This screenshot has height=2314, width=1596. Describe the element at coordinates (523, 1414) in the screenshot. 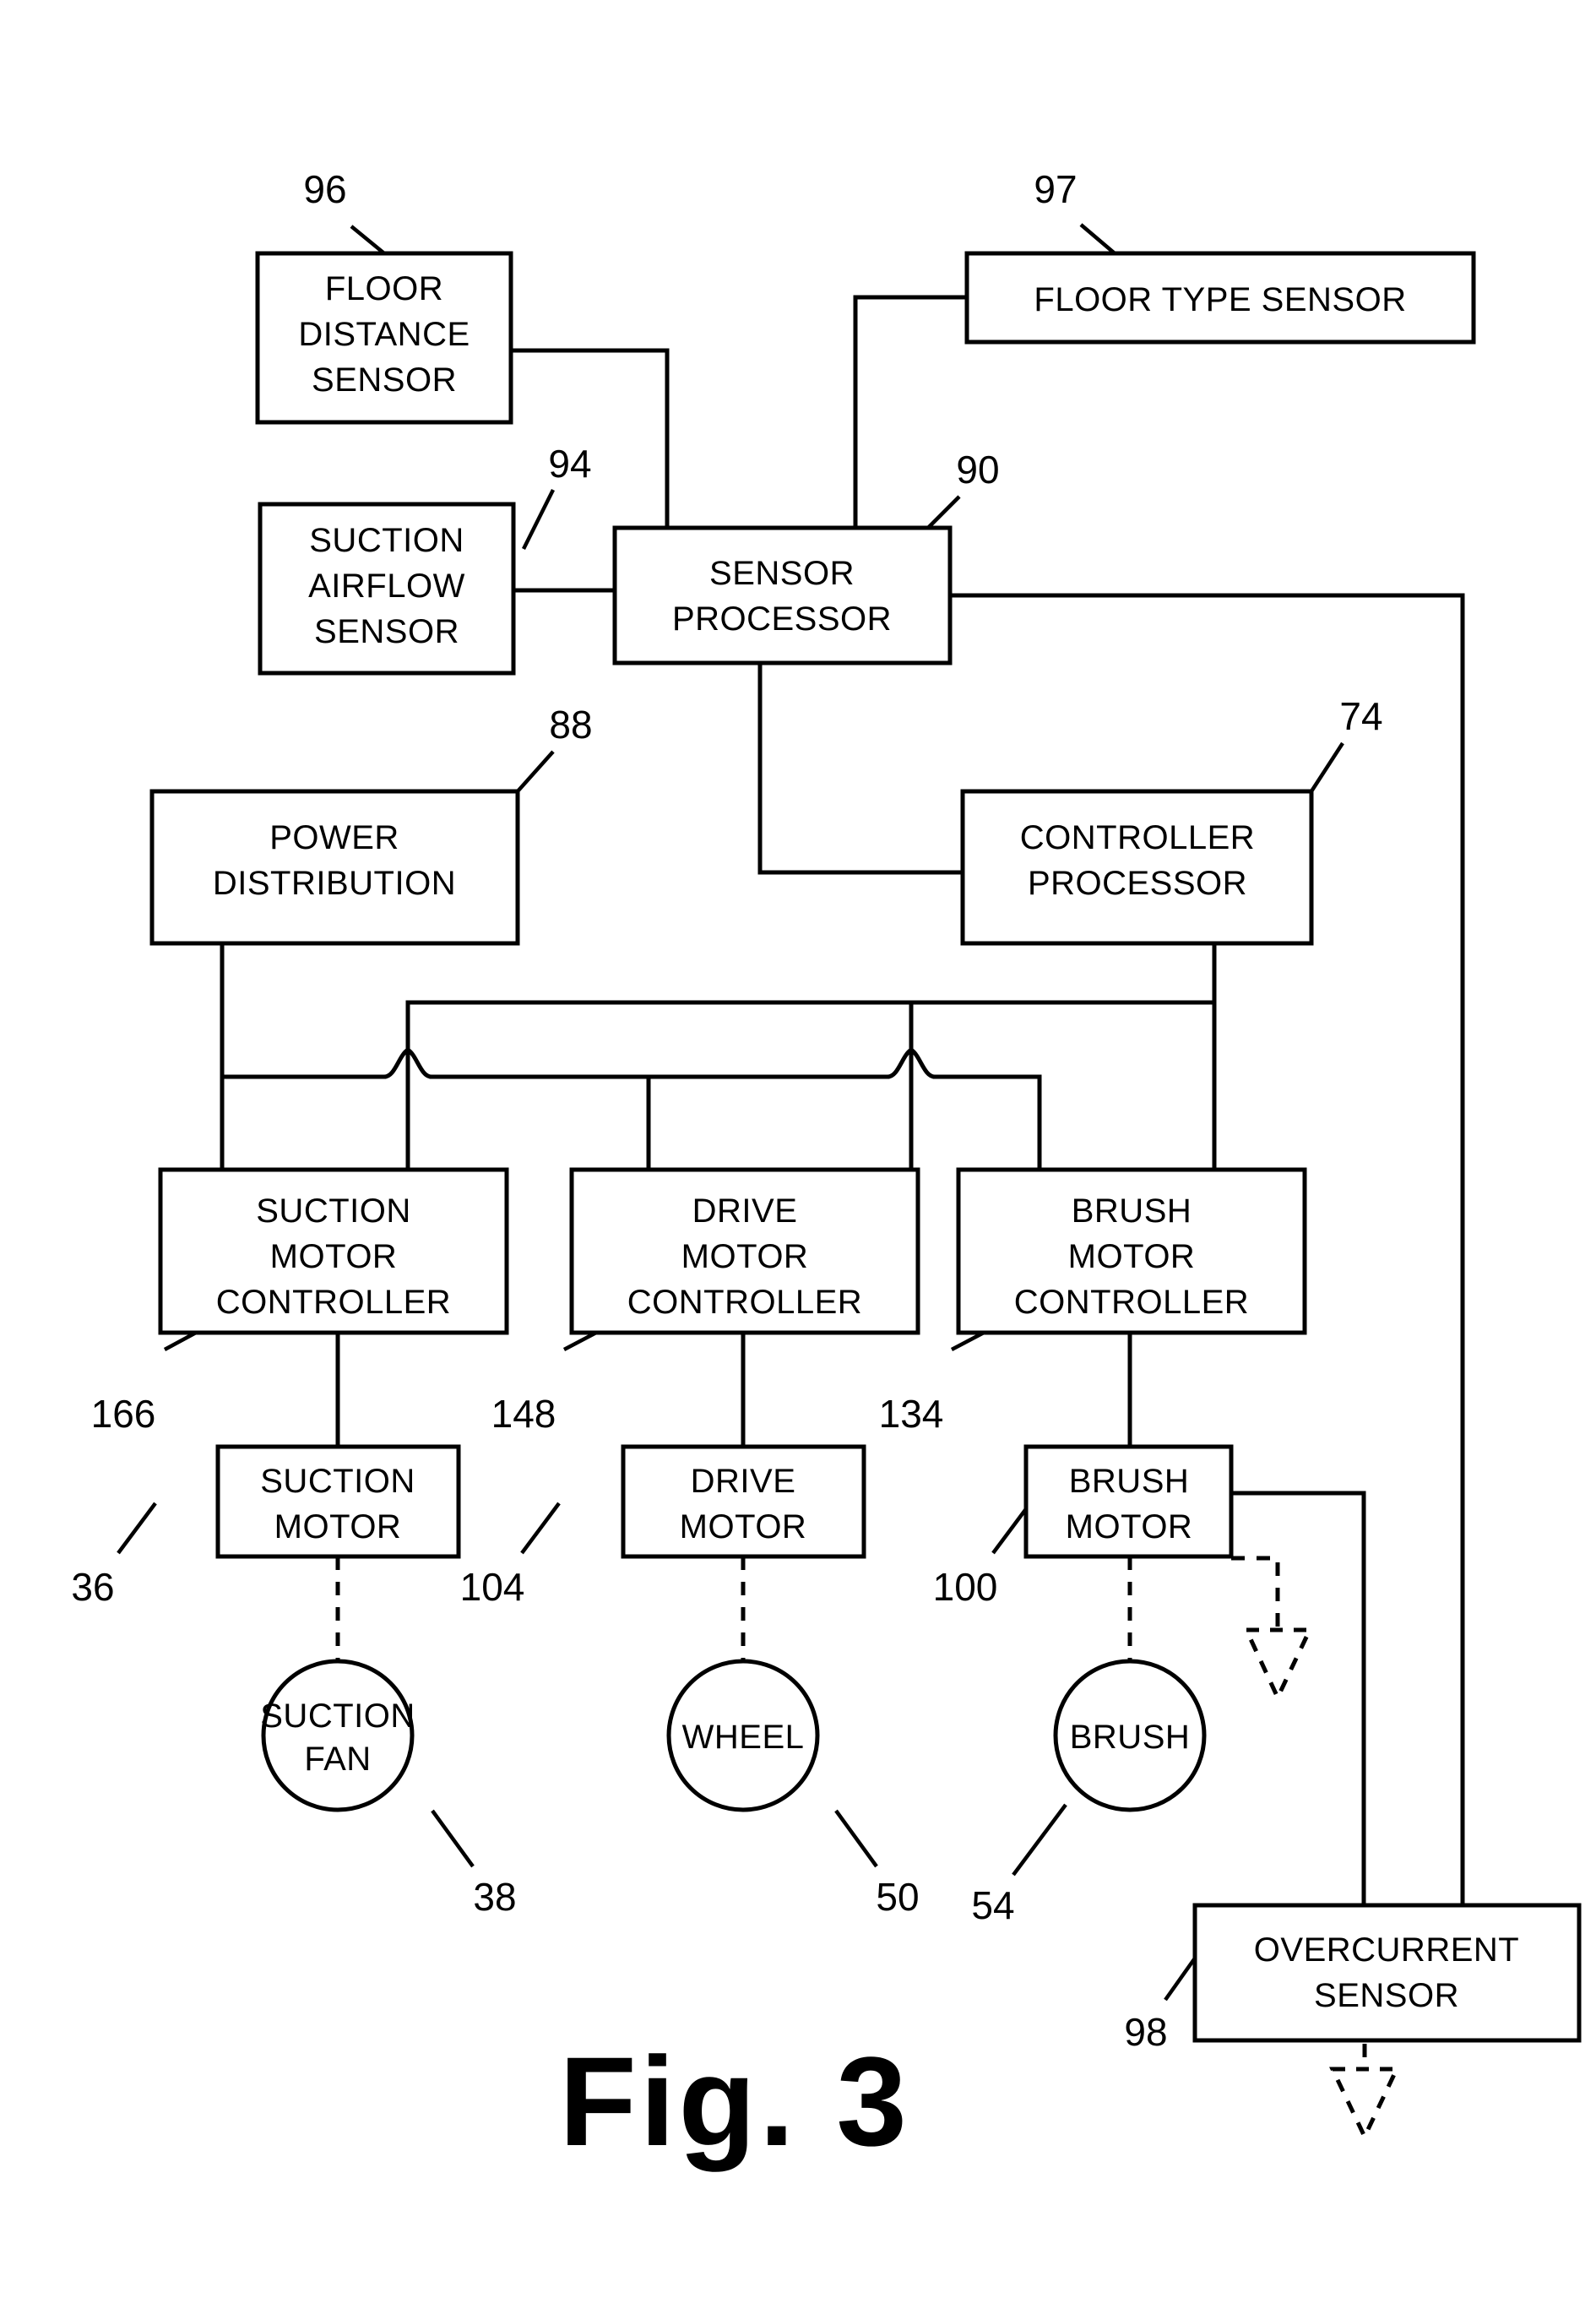

I see `ref-numeral-148: 148` at that location.